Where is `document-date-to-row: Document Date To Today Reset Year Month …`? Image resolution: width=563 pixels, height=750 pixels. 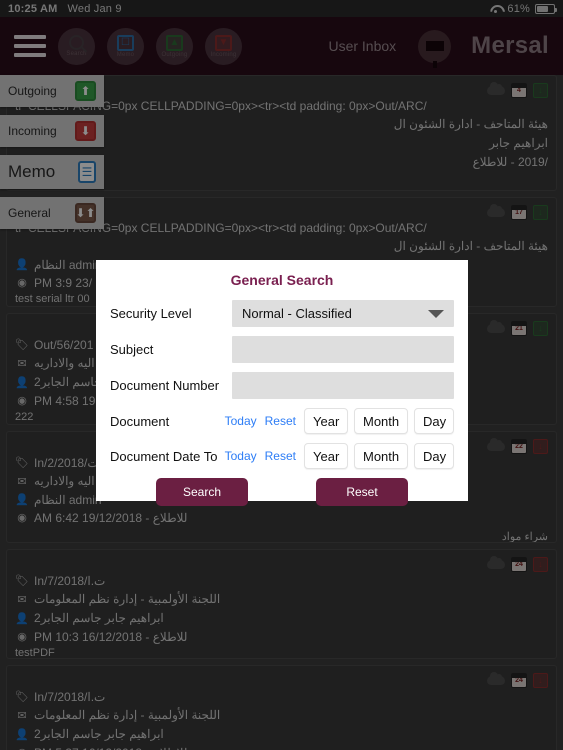 document-date-to-row: Document Date To Today Reset Year Month … is located at coordinates (282, 456).